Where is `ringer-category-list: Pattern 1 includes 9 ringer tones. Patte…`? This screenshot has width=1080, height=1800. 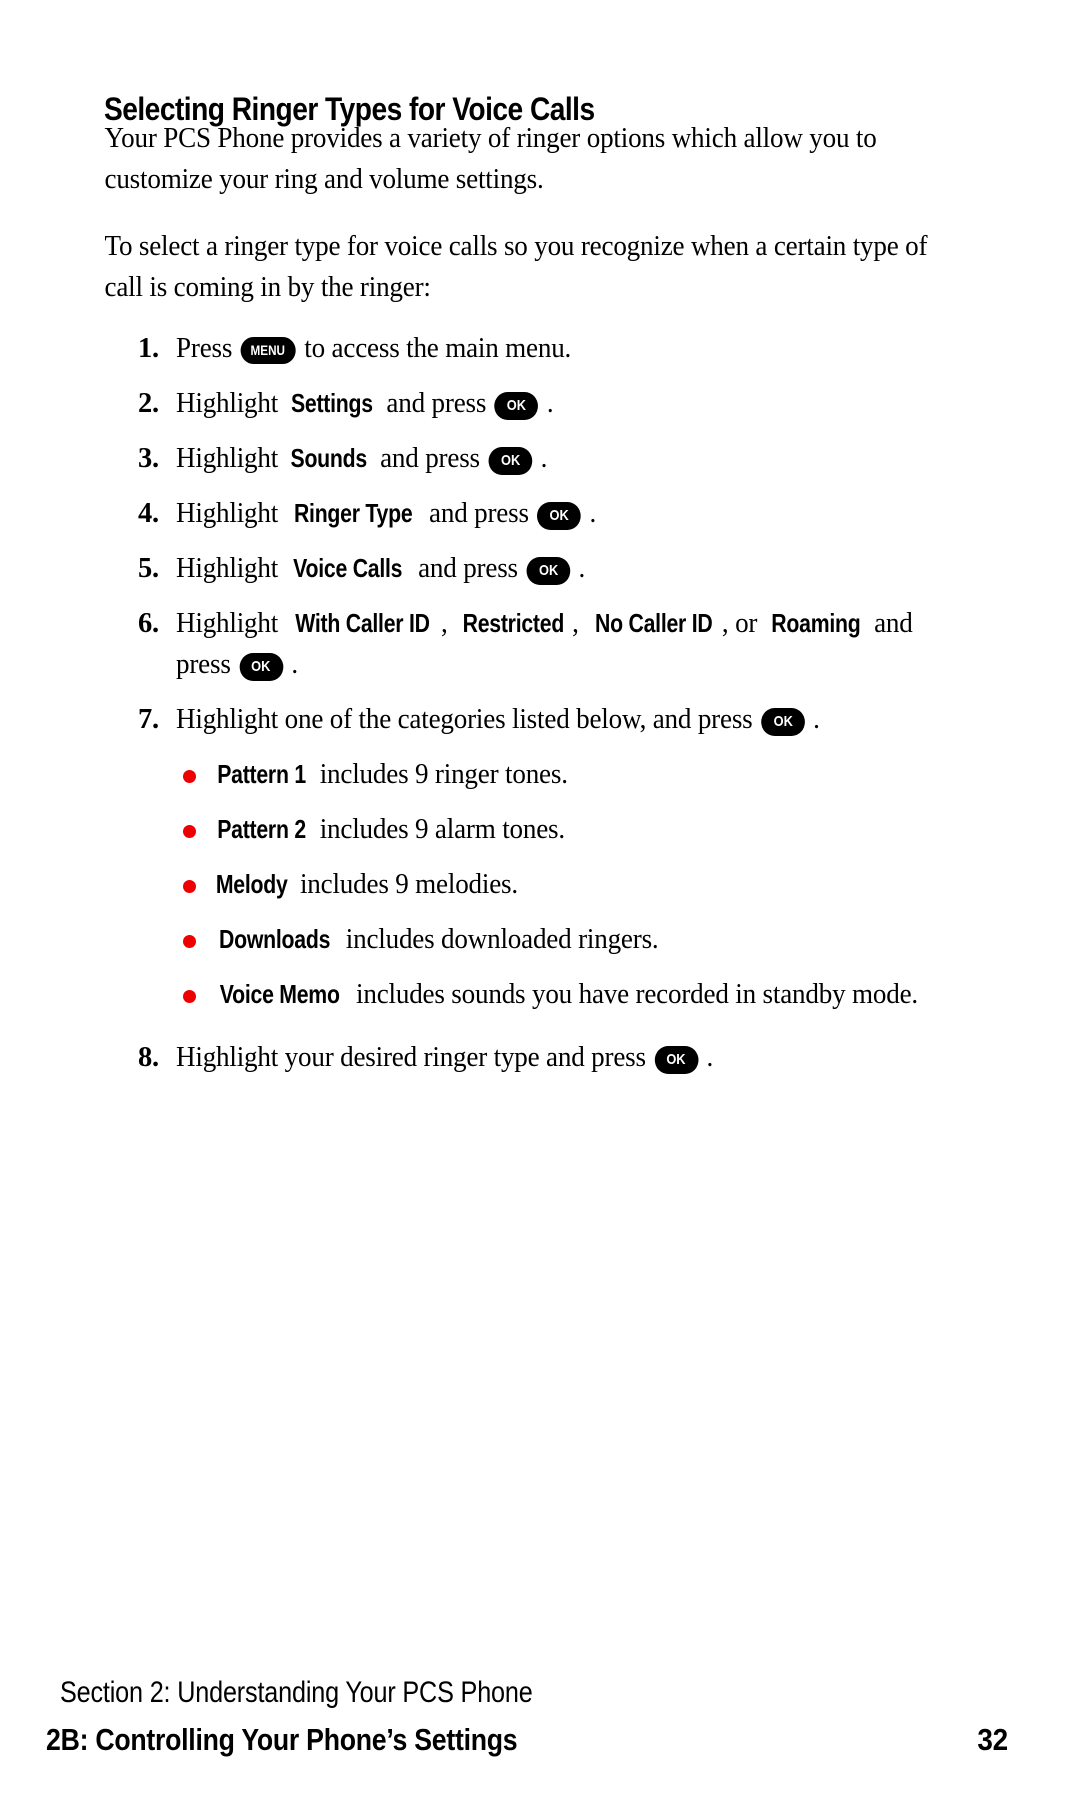
ringer-category-list: Pattern 1 includes 9 ringer tones. Patte… is located at coordinates (540, 884).